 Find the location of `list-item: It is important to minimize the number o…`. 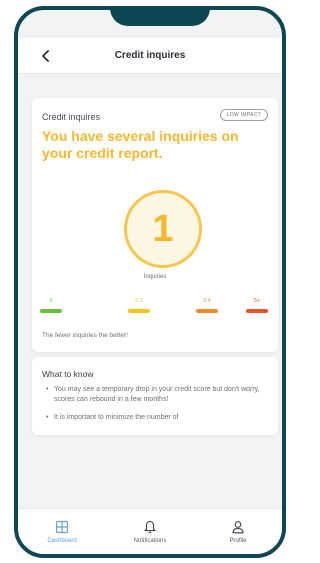

list-item: It is important to minimize the number o… is located at coordinates (159, 418).